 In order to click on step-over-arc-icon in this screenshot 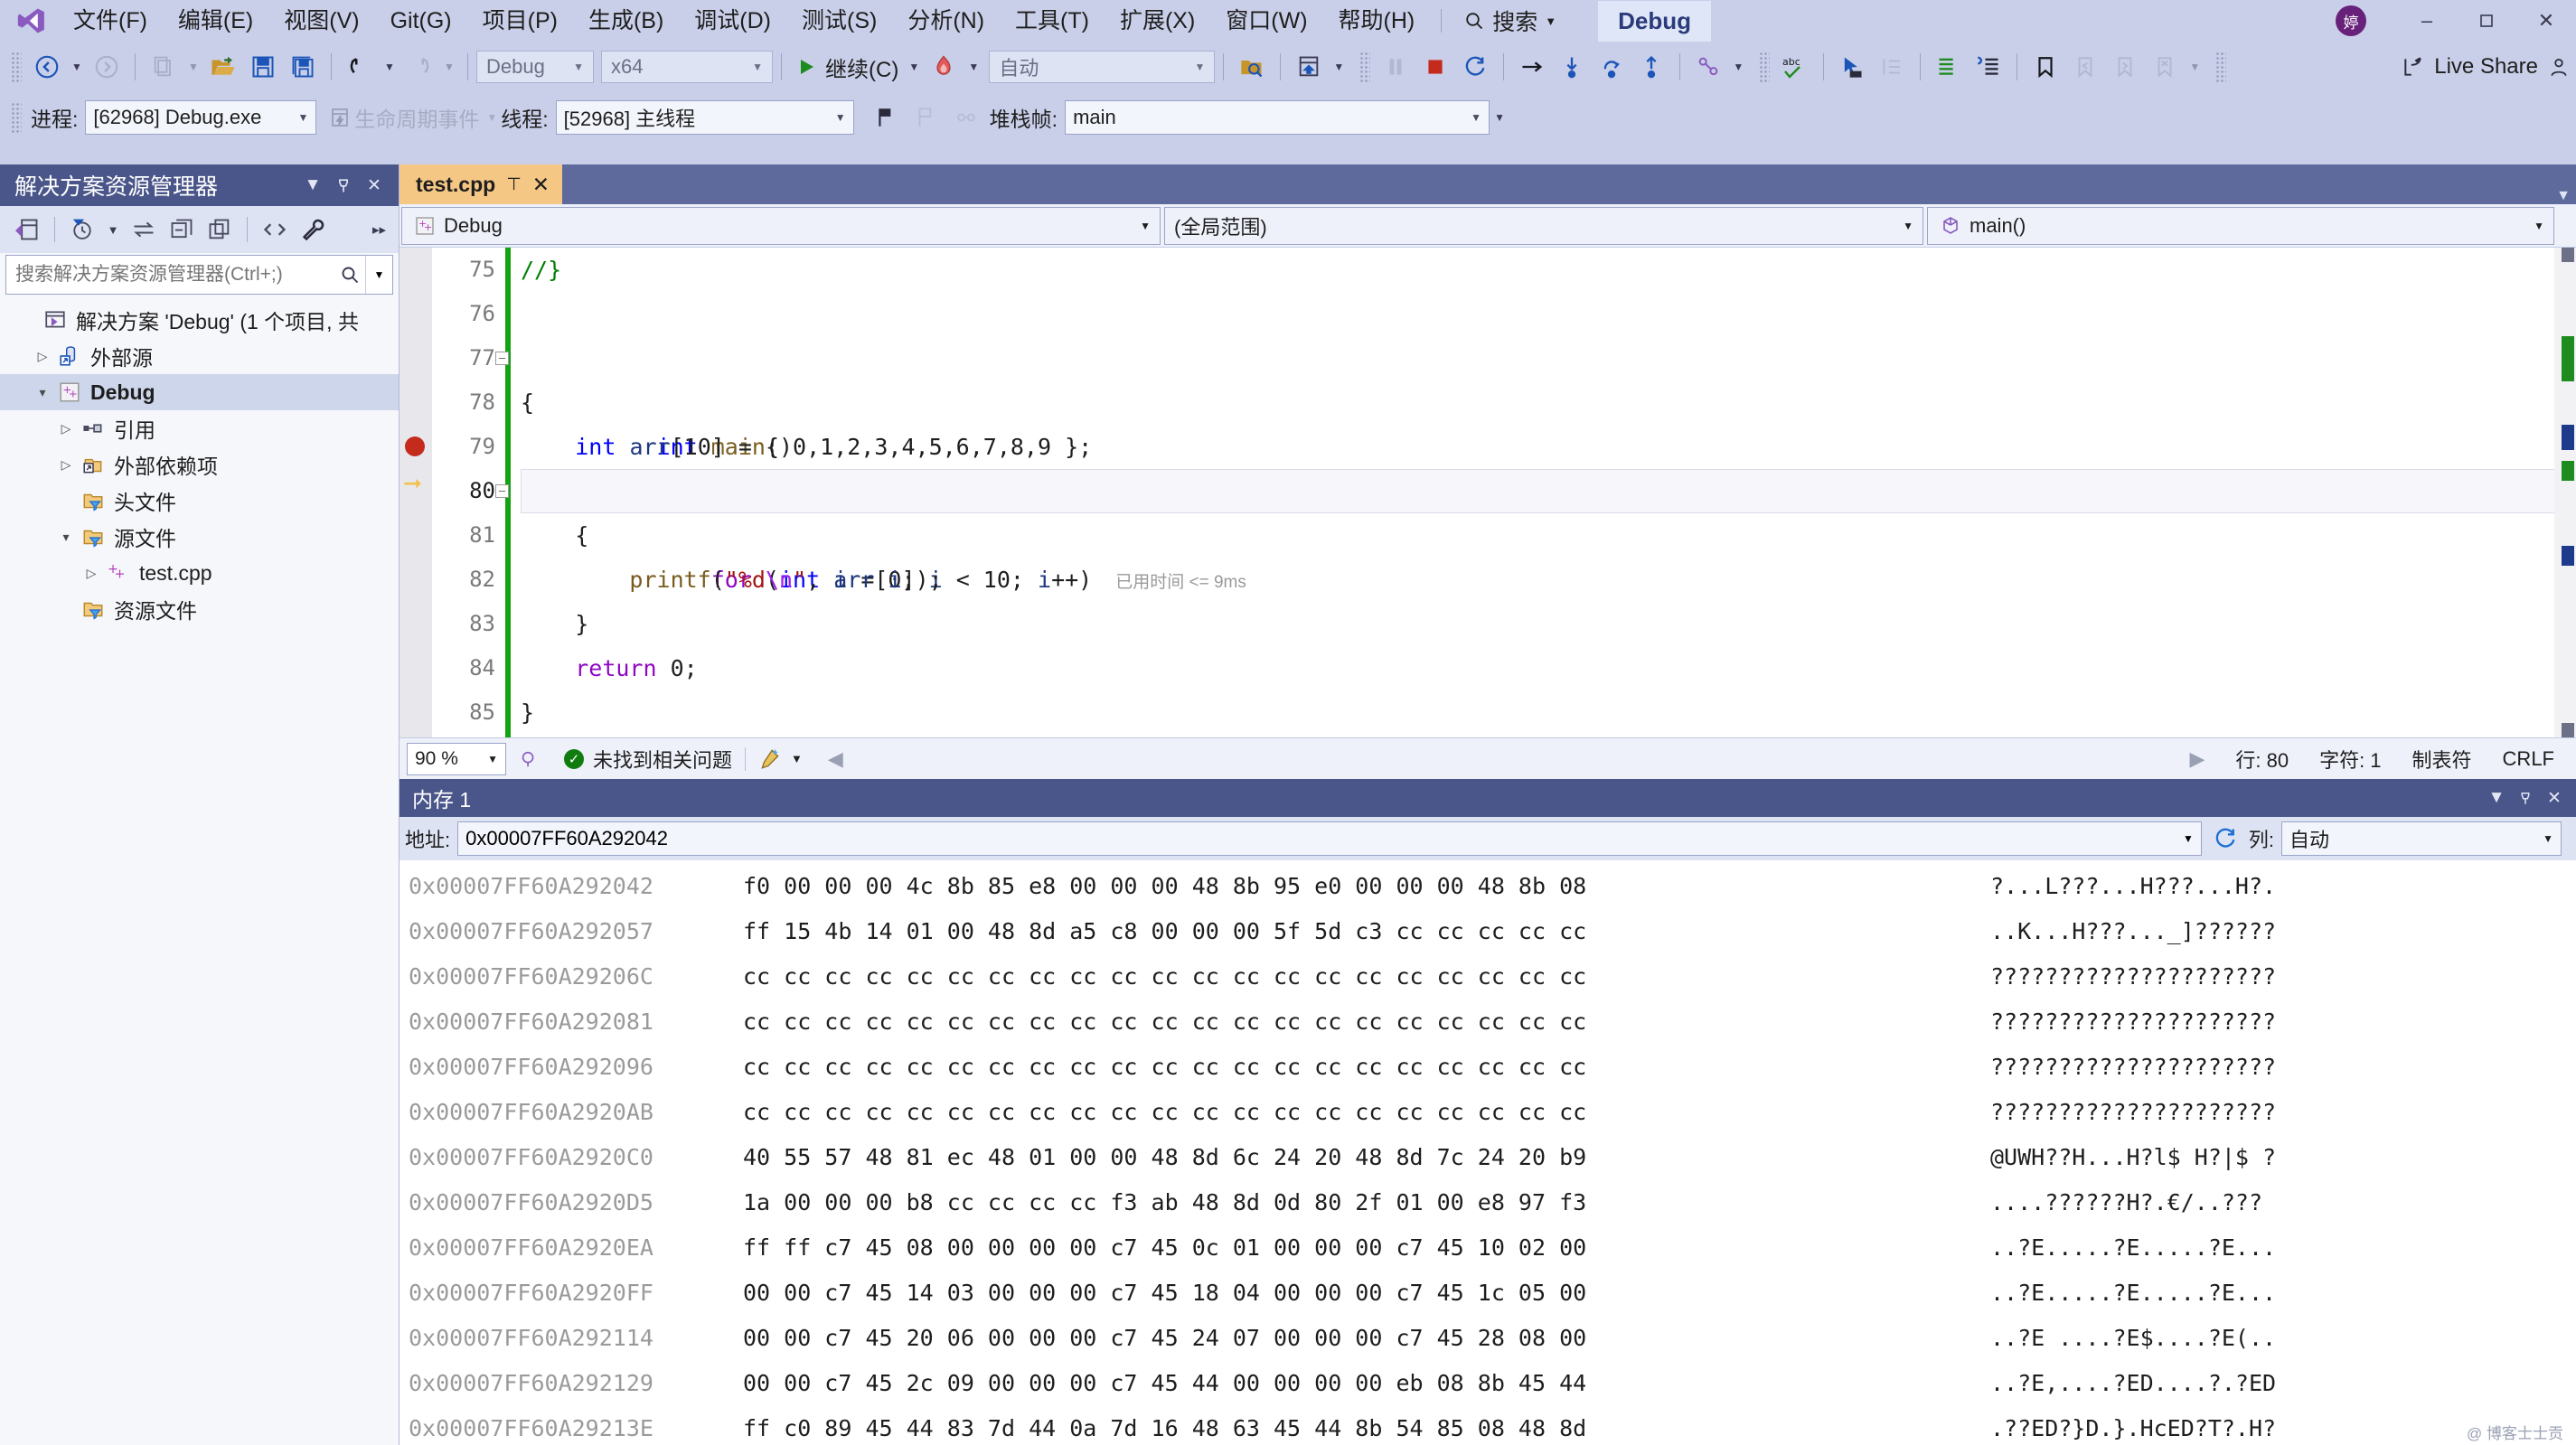, I will do `click(1611, 67)`.